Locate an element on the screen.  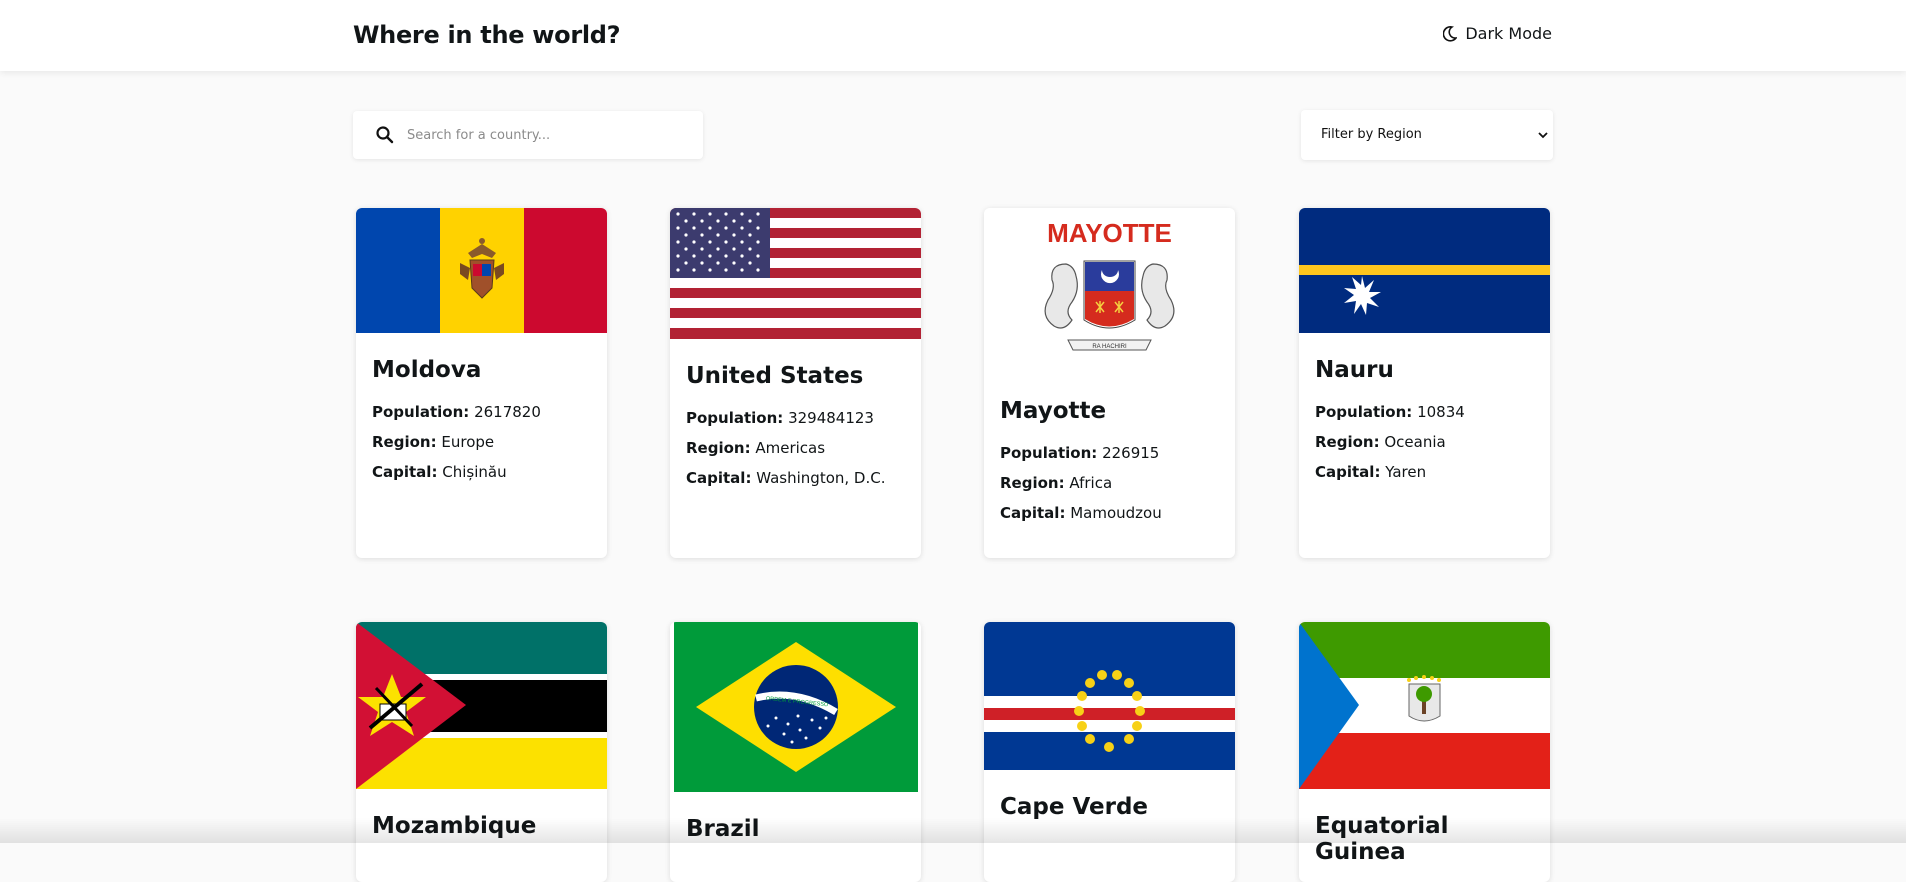
country-name: Brazil is located at coordinates (723, 829).